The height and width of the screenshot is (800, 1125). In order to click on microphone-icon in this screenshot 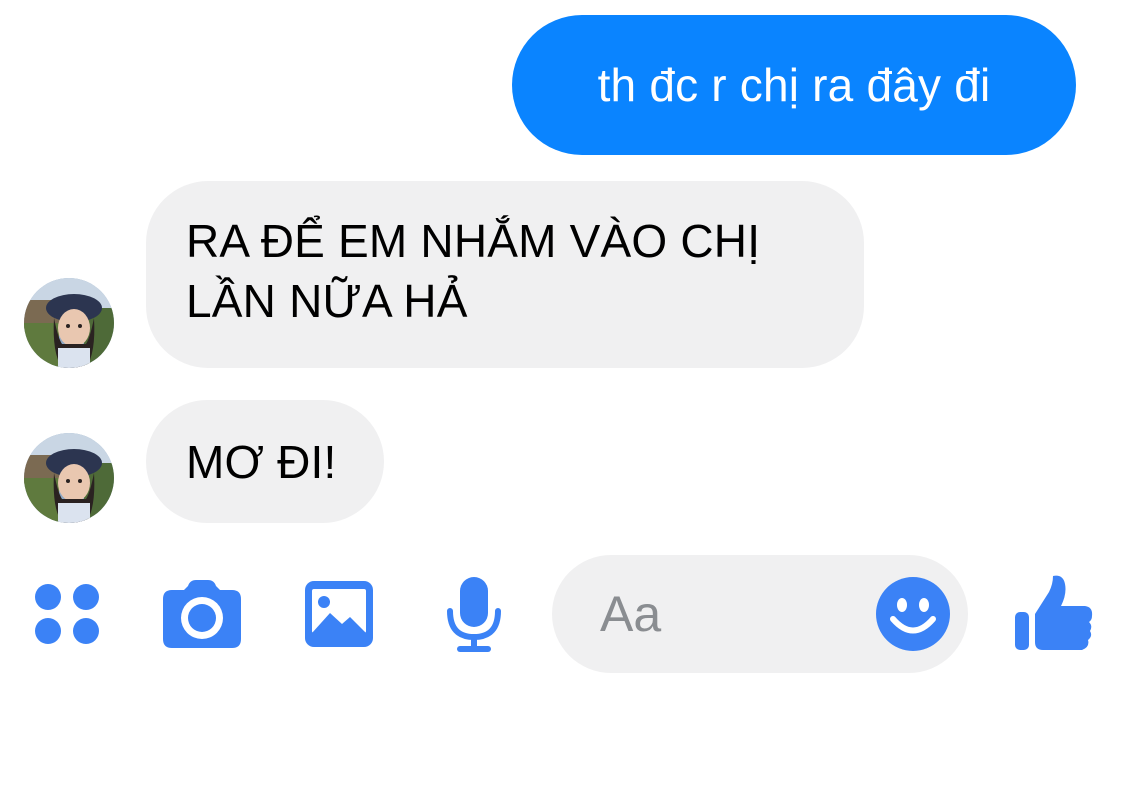, I will do `click(474, 614)`.